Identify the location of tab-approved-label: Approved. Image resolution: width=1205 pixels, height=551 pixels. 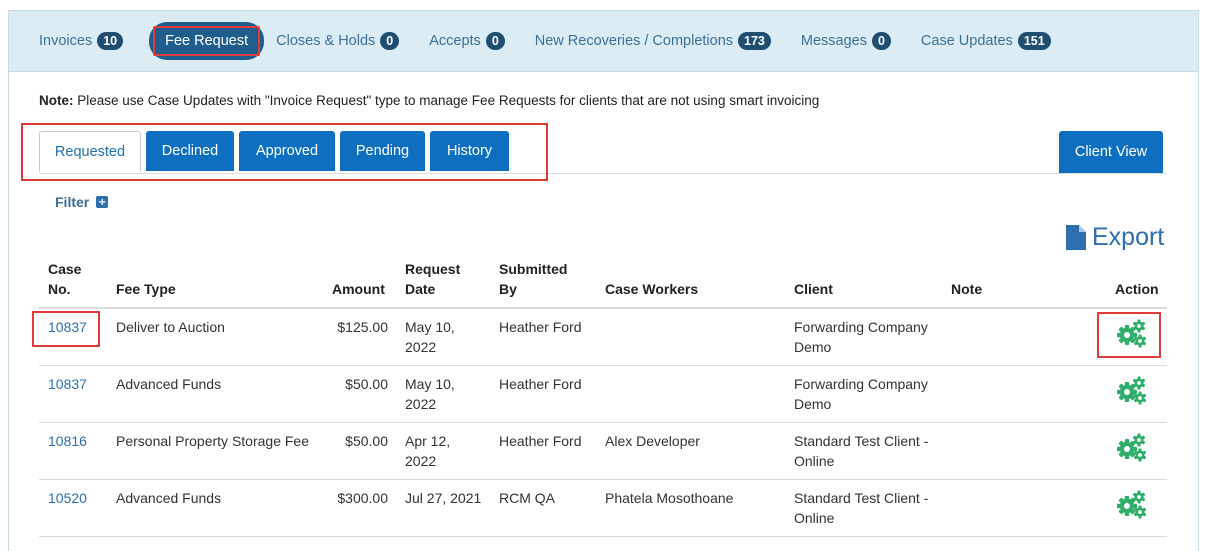
(287, 151).